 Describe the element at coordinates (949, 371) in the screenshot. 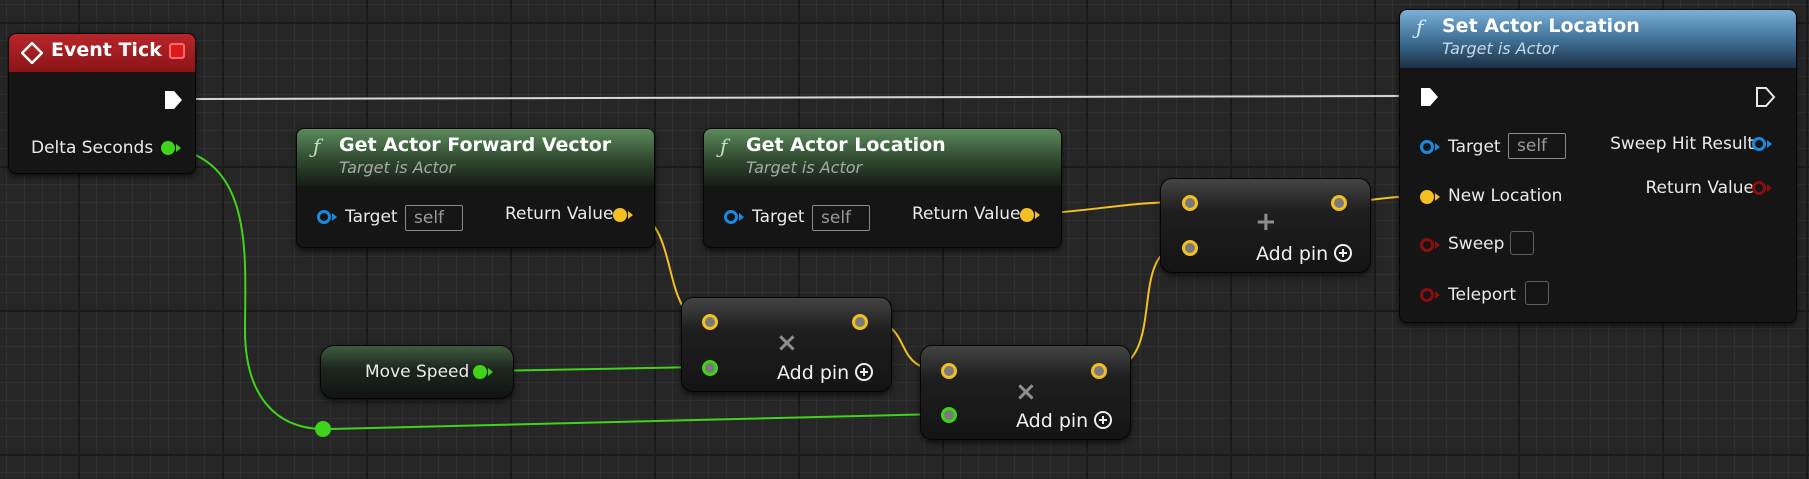

I see `multiply-2-input-a-pin` at that location.